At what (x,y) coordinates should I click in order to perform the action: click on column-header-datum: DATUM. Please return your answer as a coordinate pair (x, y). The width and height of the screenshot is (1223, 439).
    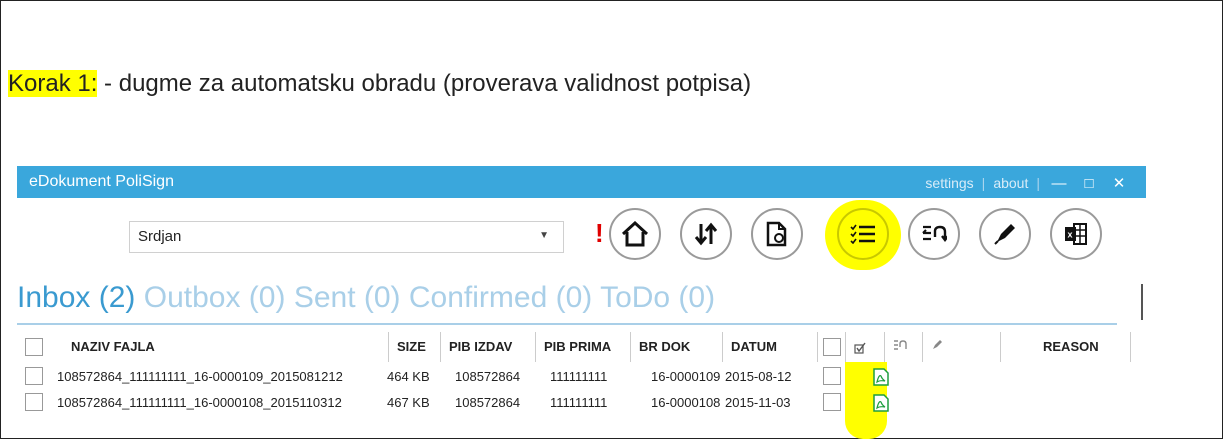
    Looking at the image, I should click on (770, 347).